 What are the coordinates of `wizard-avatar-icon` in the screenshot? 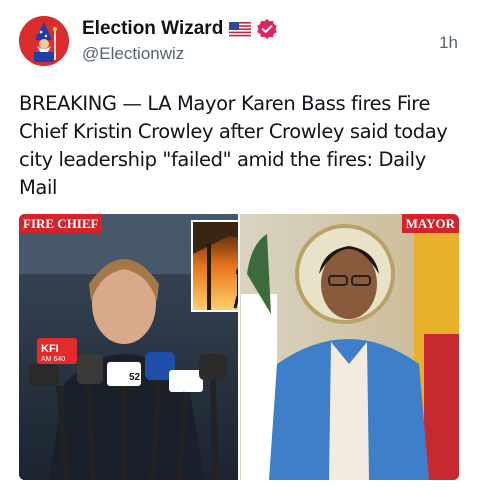 It's located at (44, 41).